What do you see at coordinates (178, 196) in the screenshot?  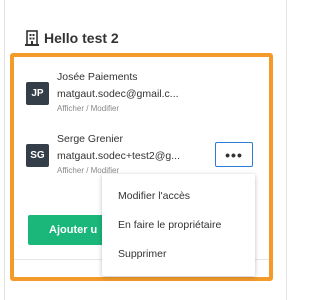 I see `menu-item-modify-access: Modifier l'accès` at bounding box center [178, 196].